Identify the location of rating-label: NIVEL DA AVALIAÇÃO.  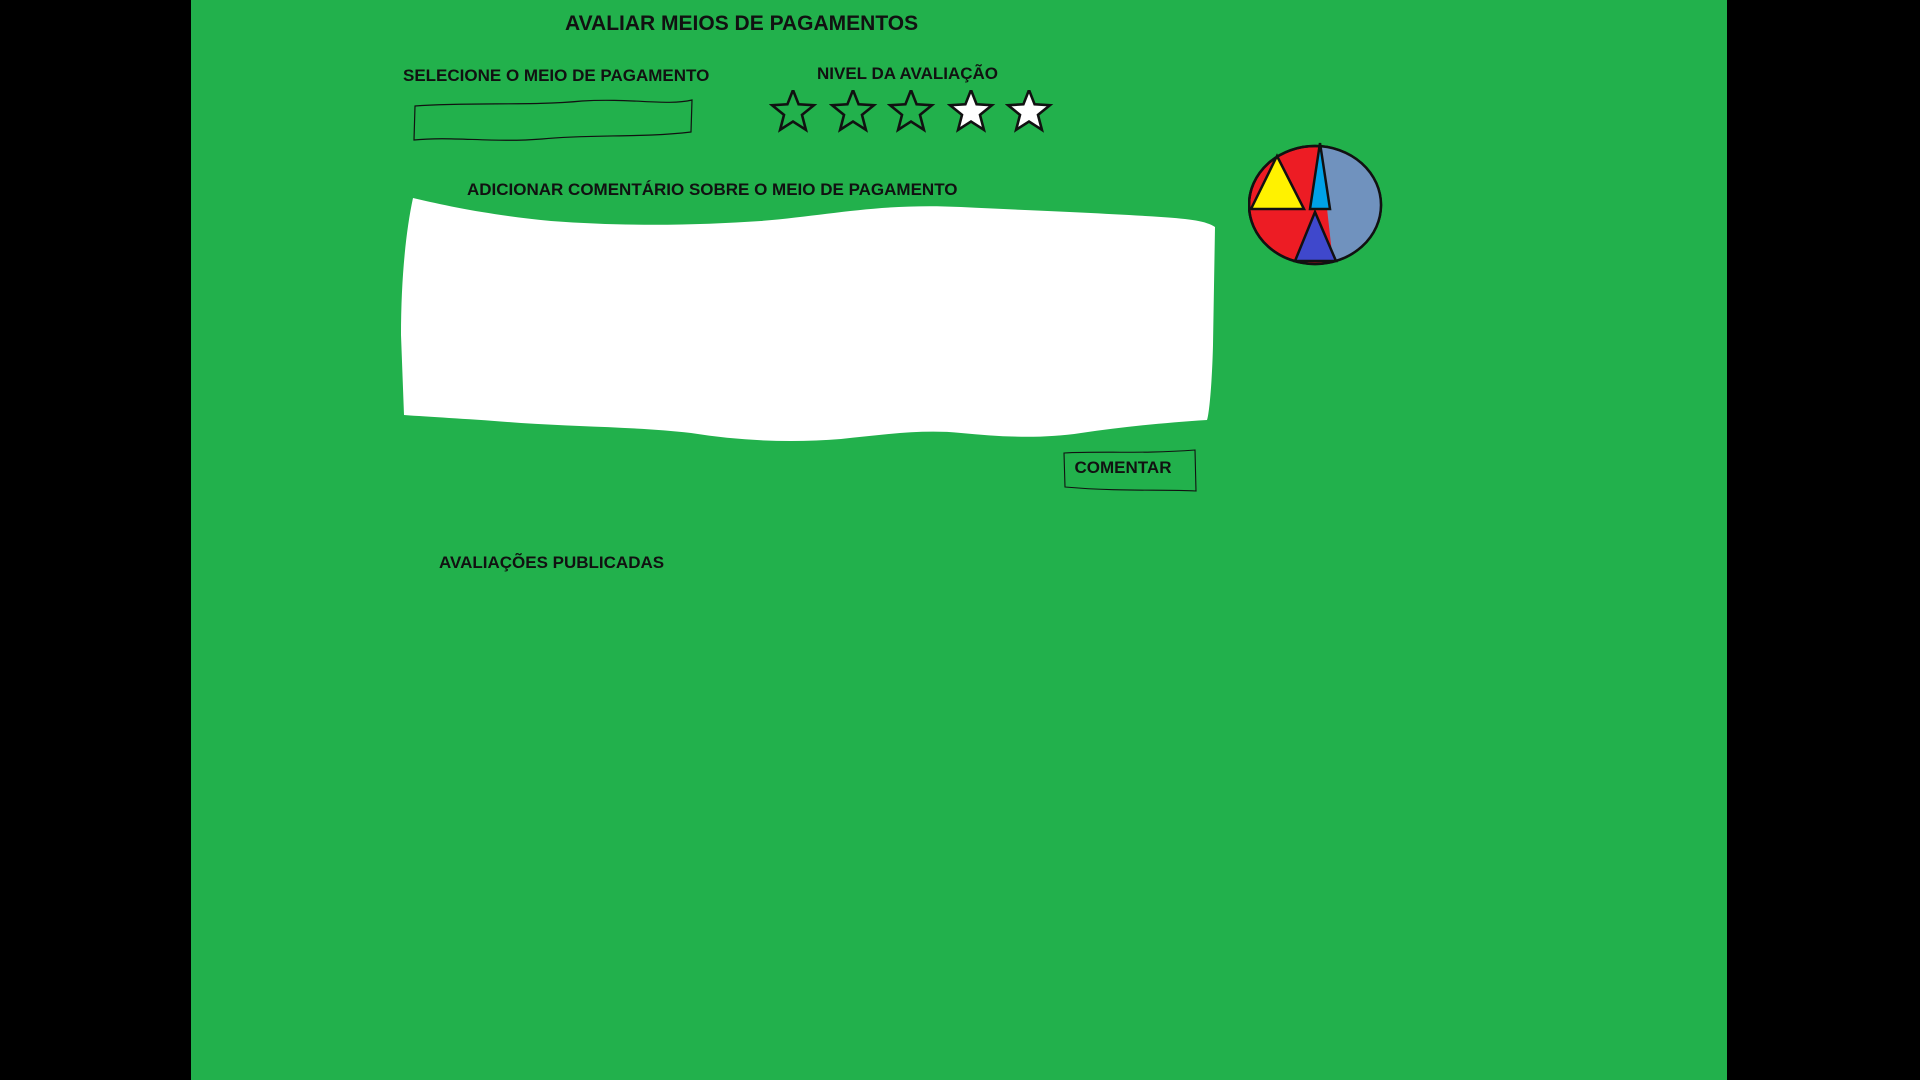
(908, 73).